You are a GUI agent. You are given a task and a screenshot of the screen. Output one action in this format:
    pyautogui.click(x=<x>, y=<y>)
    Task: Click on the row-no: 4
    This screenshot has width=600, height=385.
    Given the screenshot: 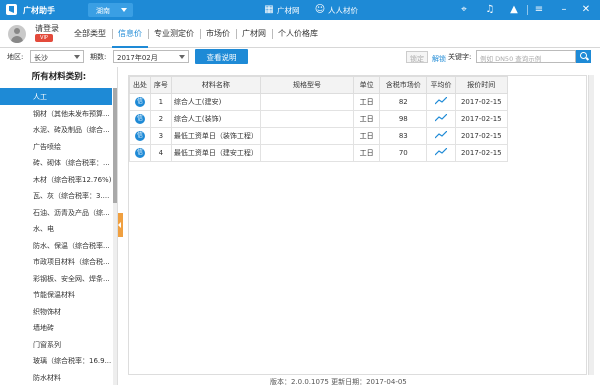 What is the action you would take?
    pyautogui.click(x=160, y=153)
    